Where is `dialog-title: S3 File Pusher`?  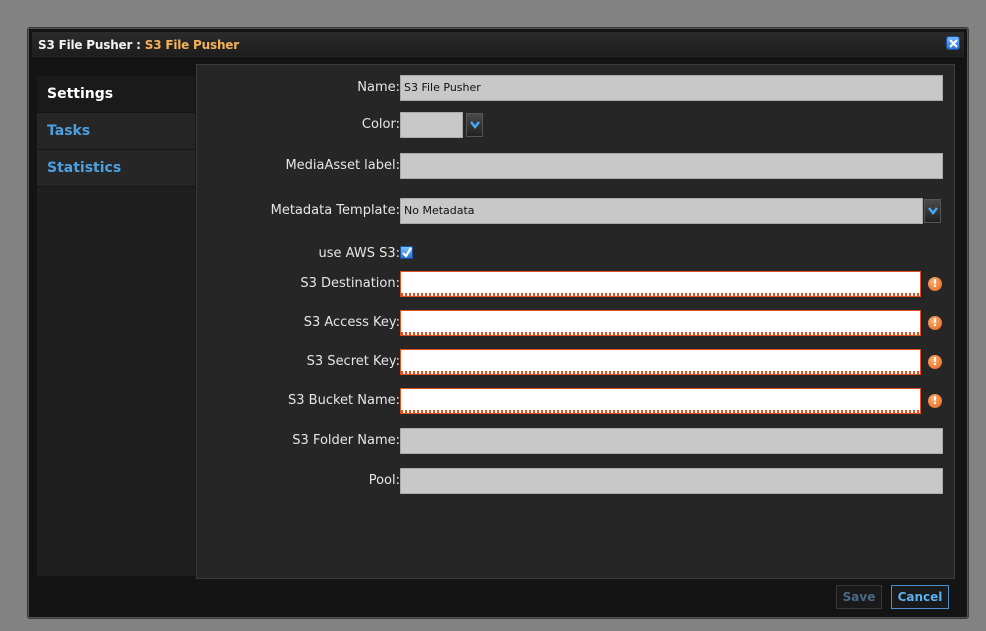
dialog-title: S3 File Pusher is located at coordinates (138, 45).